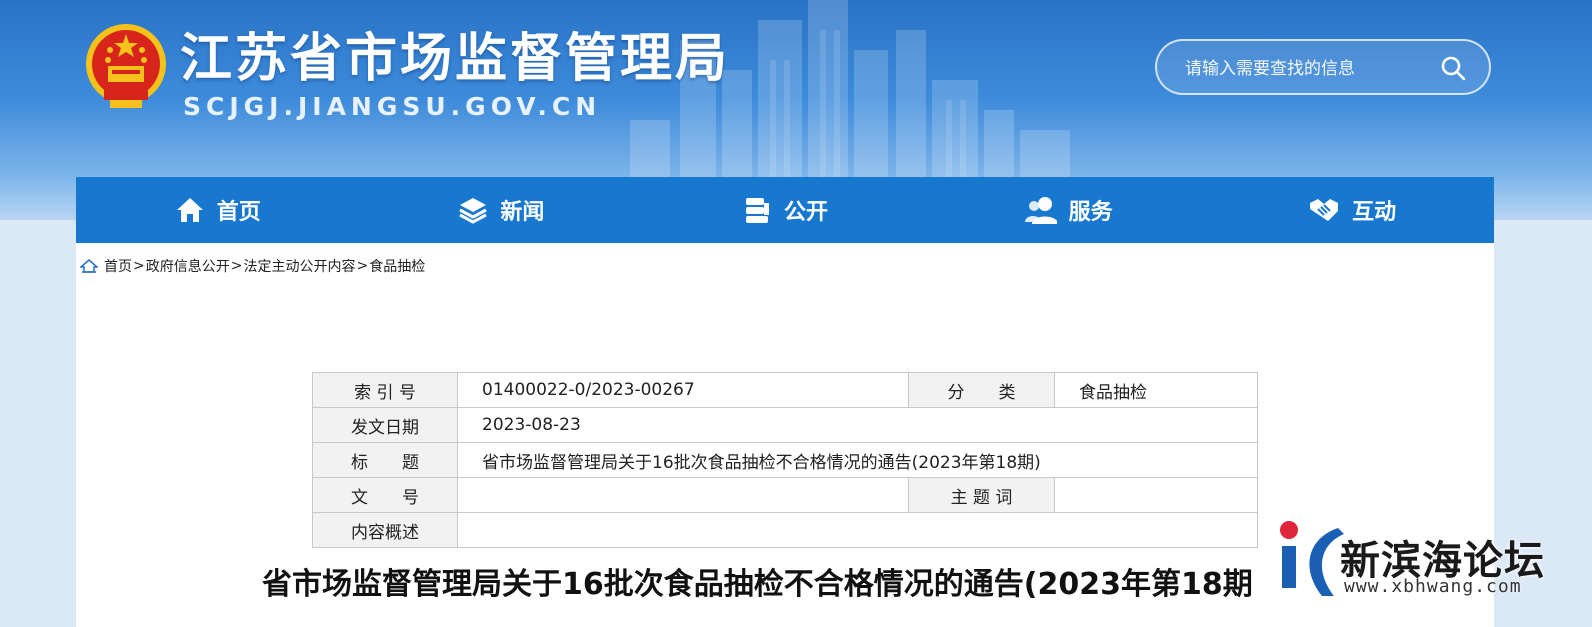 The image size is (1592, 627). Describe the element at coordinates (392, 106) in the screenshot. I see `site-domain: SCJGJ.JIANGSU.GOV.CN` at that location.